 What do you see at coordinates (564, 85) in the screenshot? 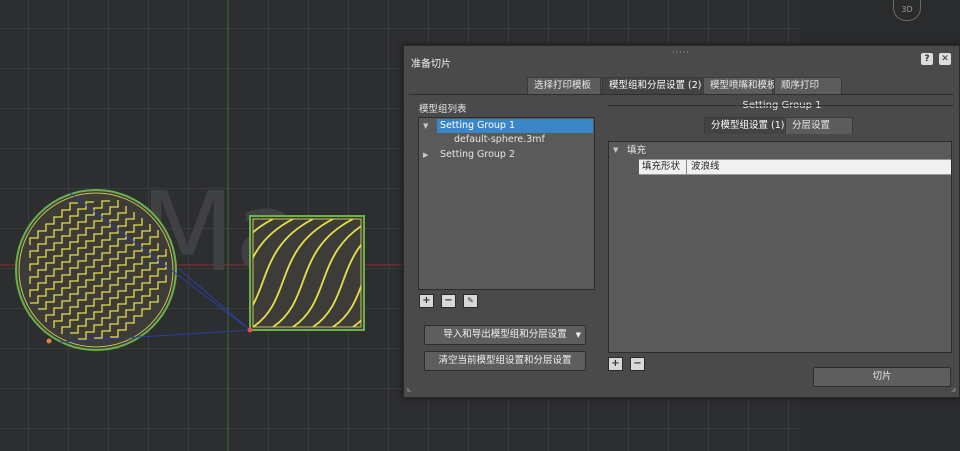
I see `tab-select-template: 选择打印模板` at bounding box center [564, 85].